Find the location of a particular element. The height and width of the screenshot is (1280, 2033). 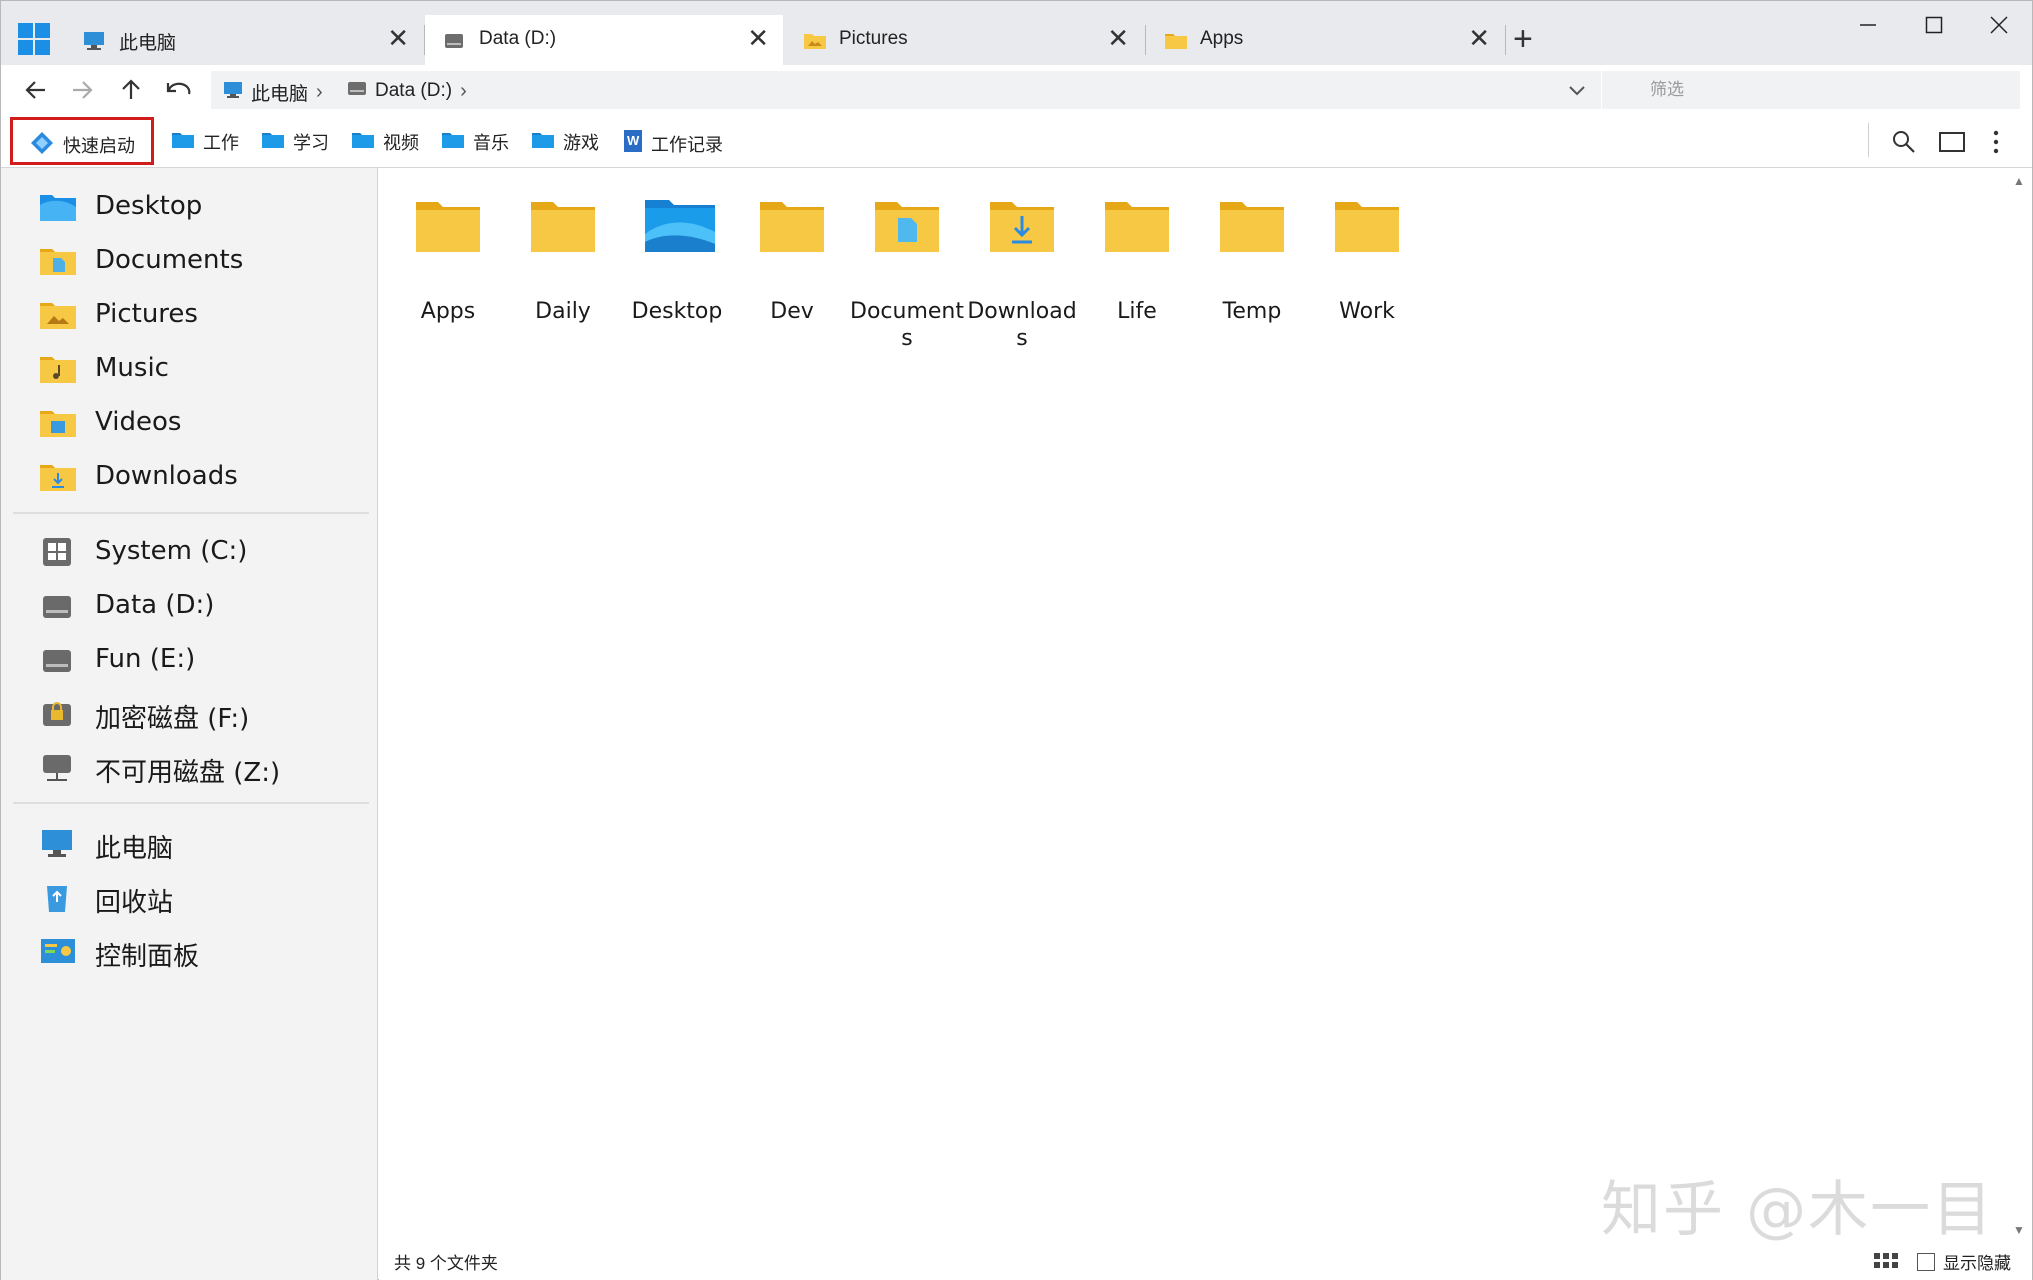

sidebar-item-downloads: Downloads is located at coordinates (189, 477).